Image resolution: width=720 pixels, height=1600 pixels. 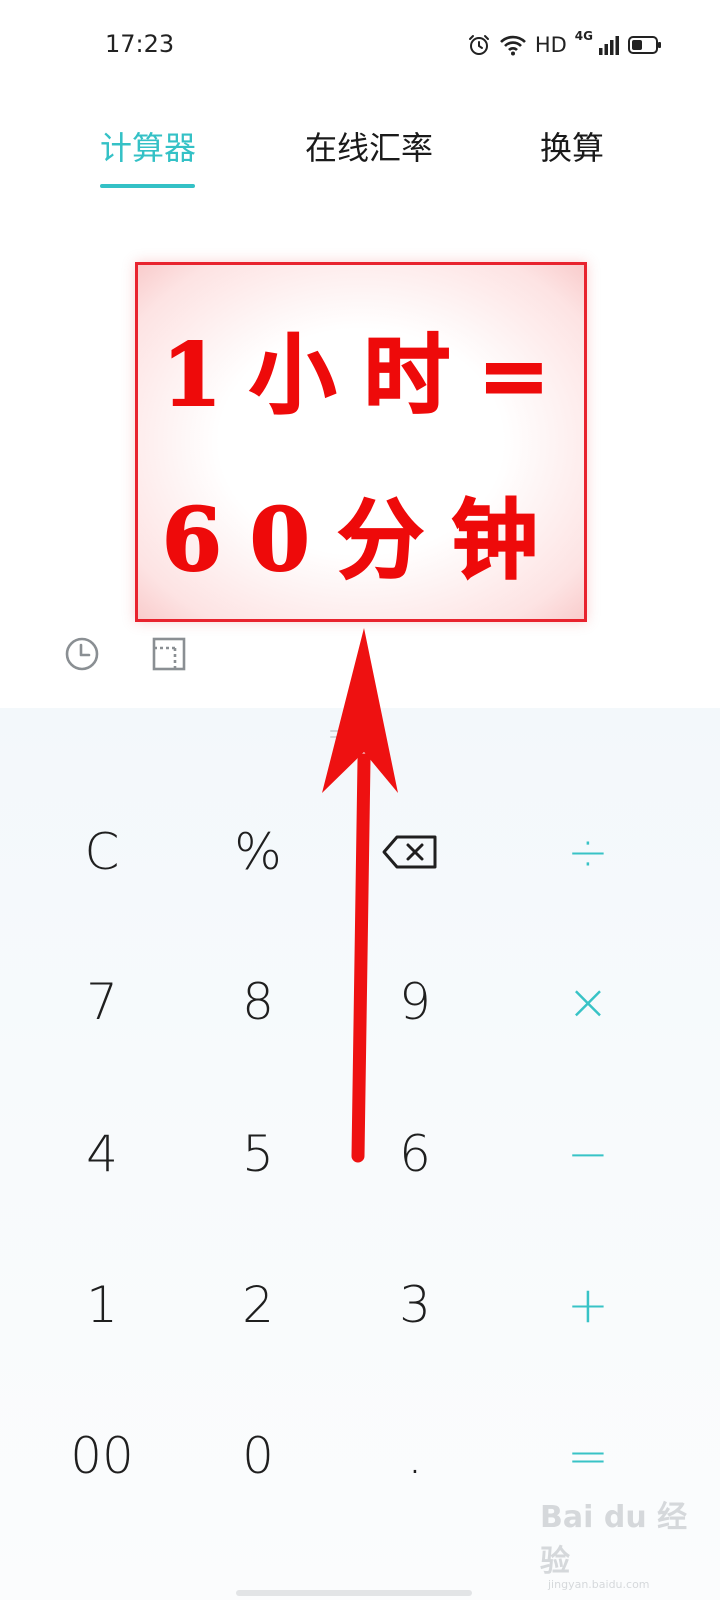 I want to click on key-3: 3, so click(x=415, y=1305).